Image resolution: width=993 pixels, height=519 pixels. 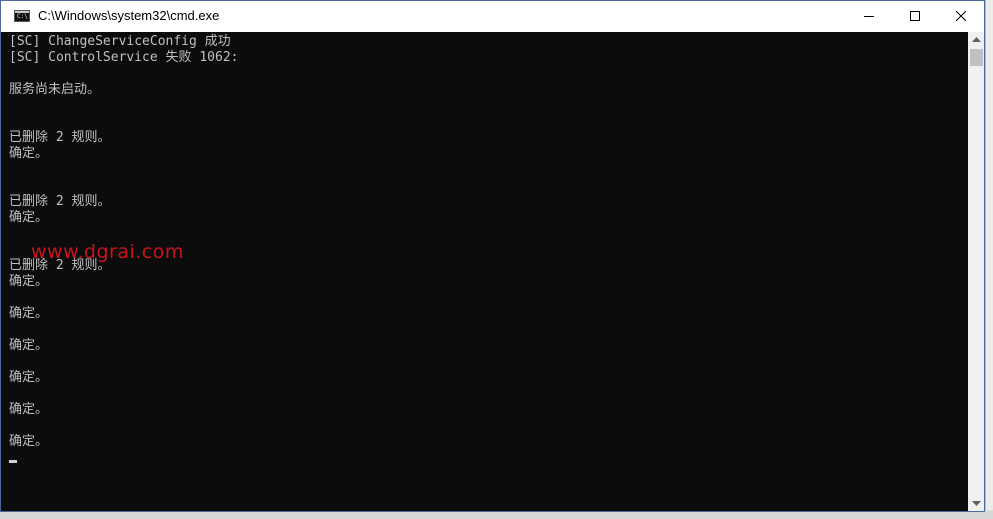 I want to click on maximize-button, so click(x=915, y=16).